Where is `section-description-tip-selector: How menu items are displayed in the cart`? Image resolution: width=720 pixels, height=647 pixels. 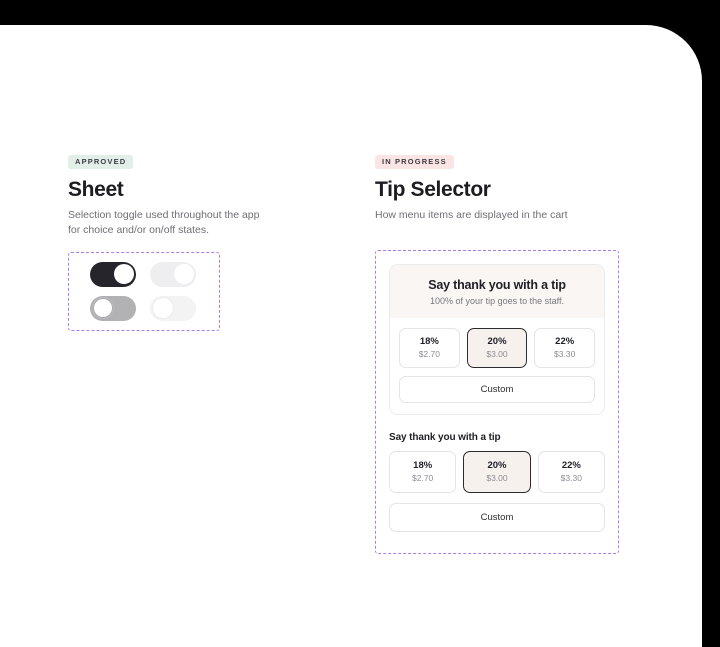 section-description-tip-selector: How menu items are displayed in the cart is located at coordinates (471, 214).